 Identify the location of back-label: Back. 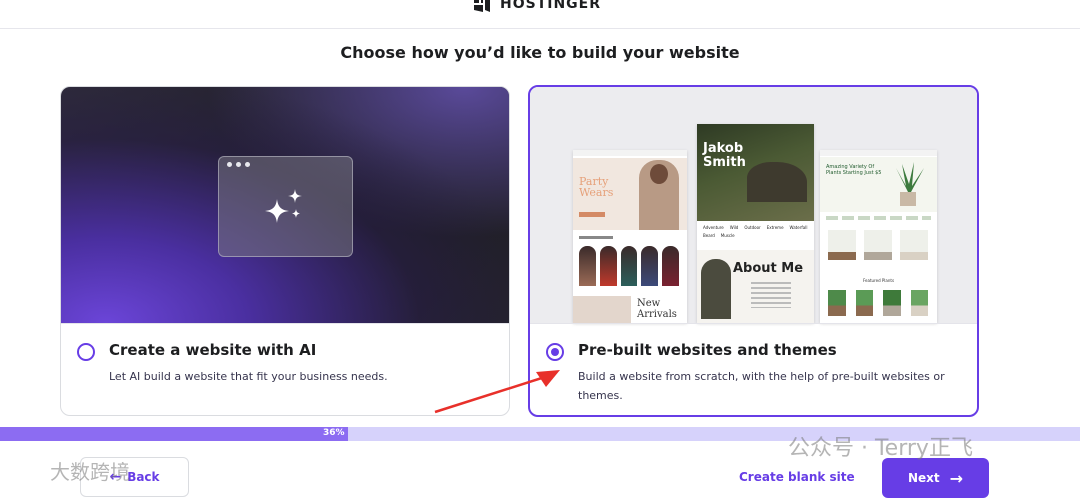
(143, 477).